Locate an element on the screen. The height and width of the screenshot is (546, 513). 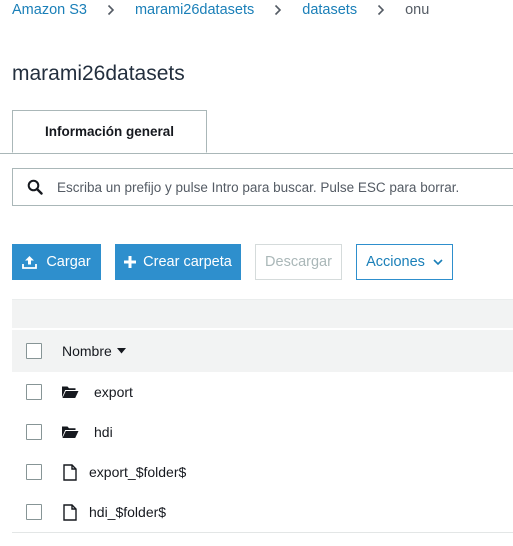
actions-dropdown-label: Acciones is located at coordinates (395, 262).